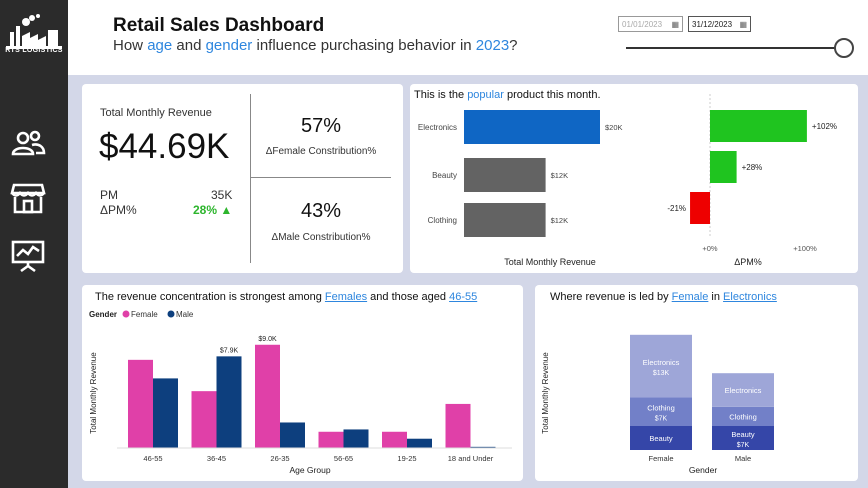  What do you see at coordinates (710, 248) in the screenshot?
I see `dpm-tick-label: +0%` at bounding box center [710, 248].